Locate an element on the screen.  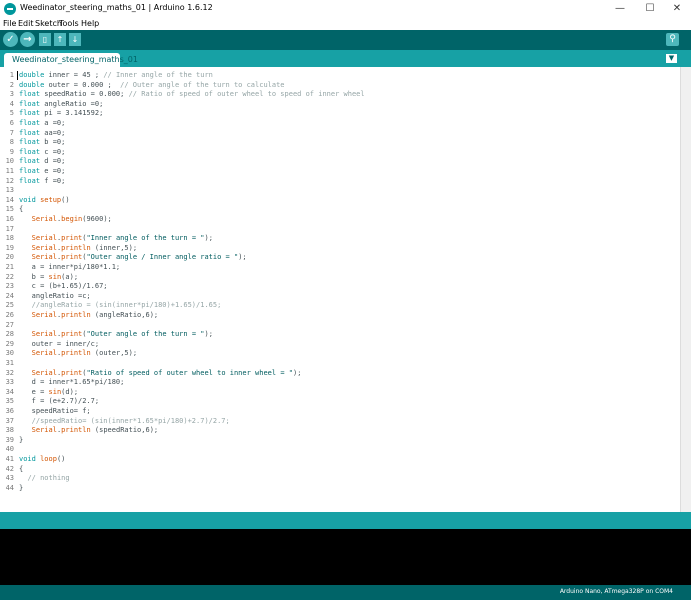
editor-scrollbar is located at coordinates (685, 289).